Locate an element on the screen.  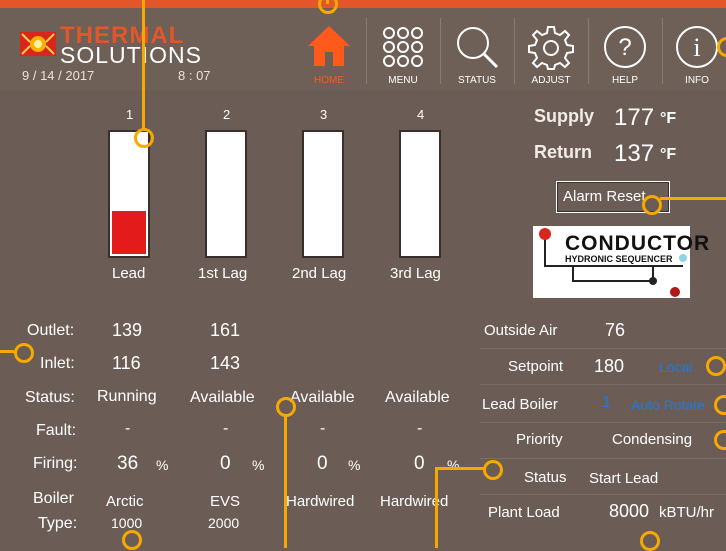
plant-load-unit: kBTU/hr is located at coordinates (687, 512).